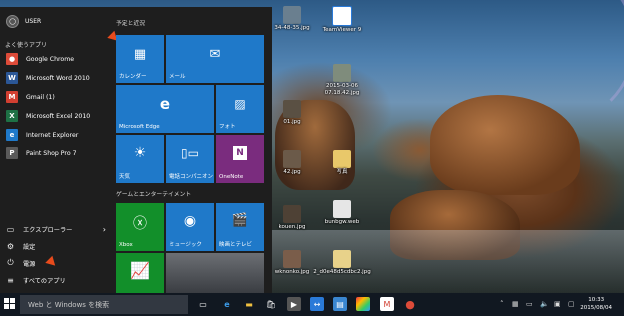 This screenshot has width=624, height=316. Describe the element at coordinates (56, 97) in the screenshot. I see `app-gmail: M Gmail (1)` at that location.